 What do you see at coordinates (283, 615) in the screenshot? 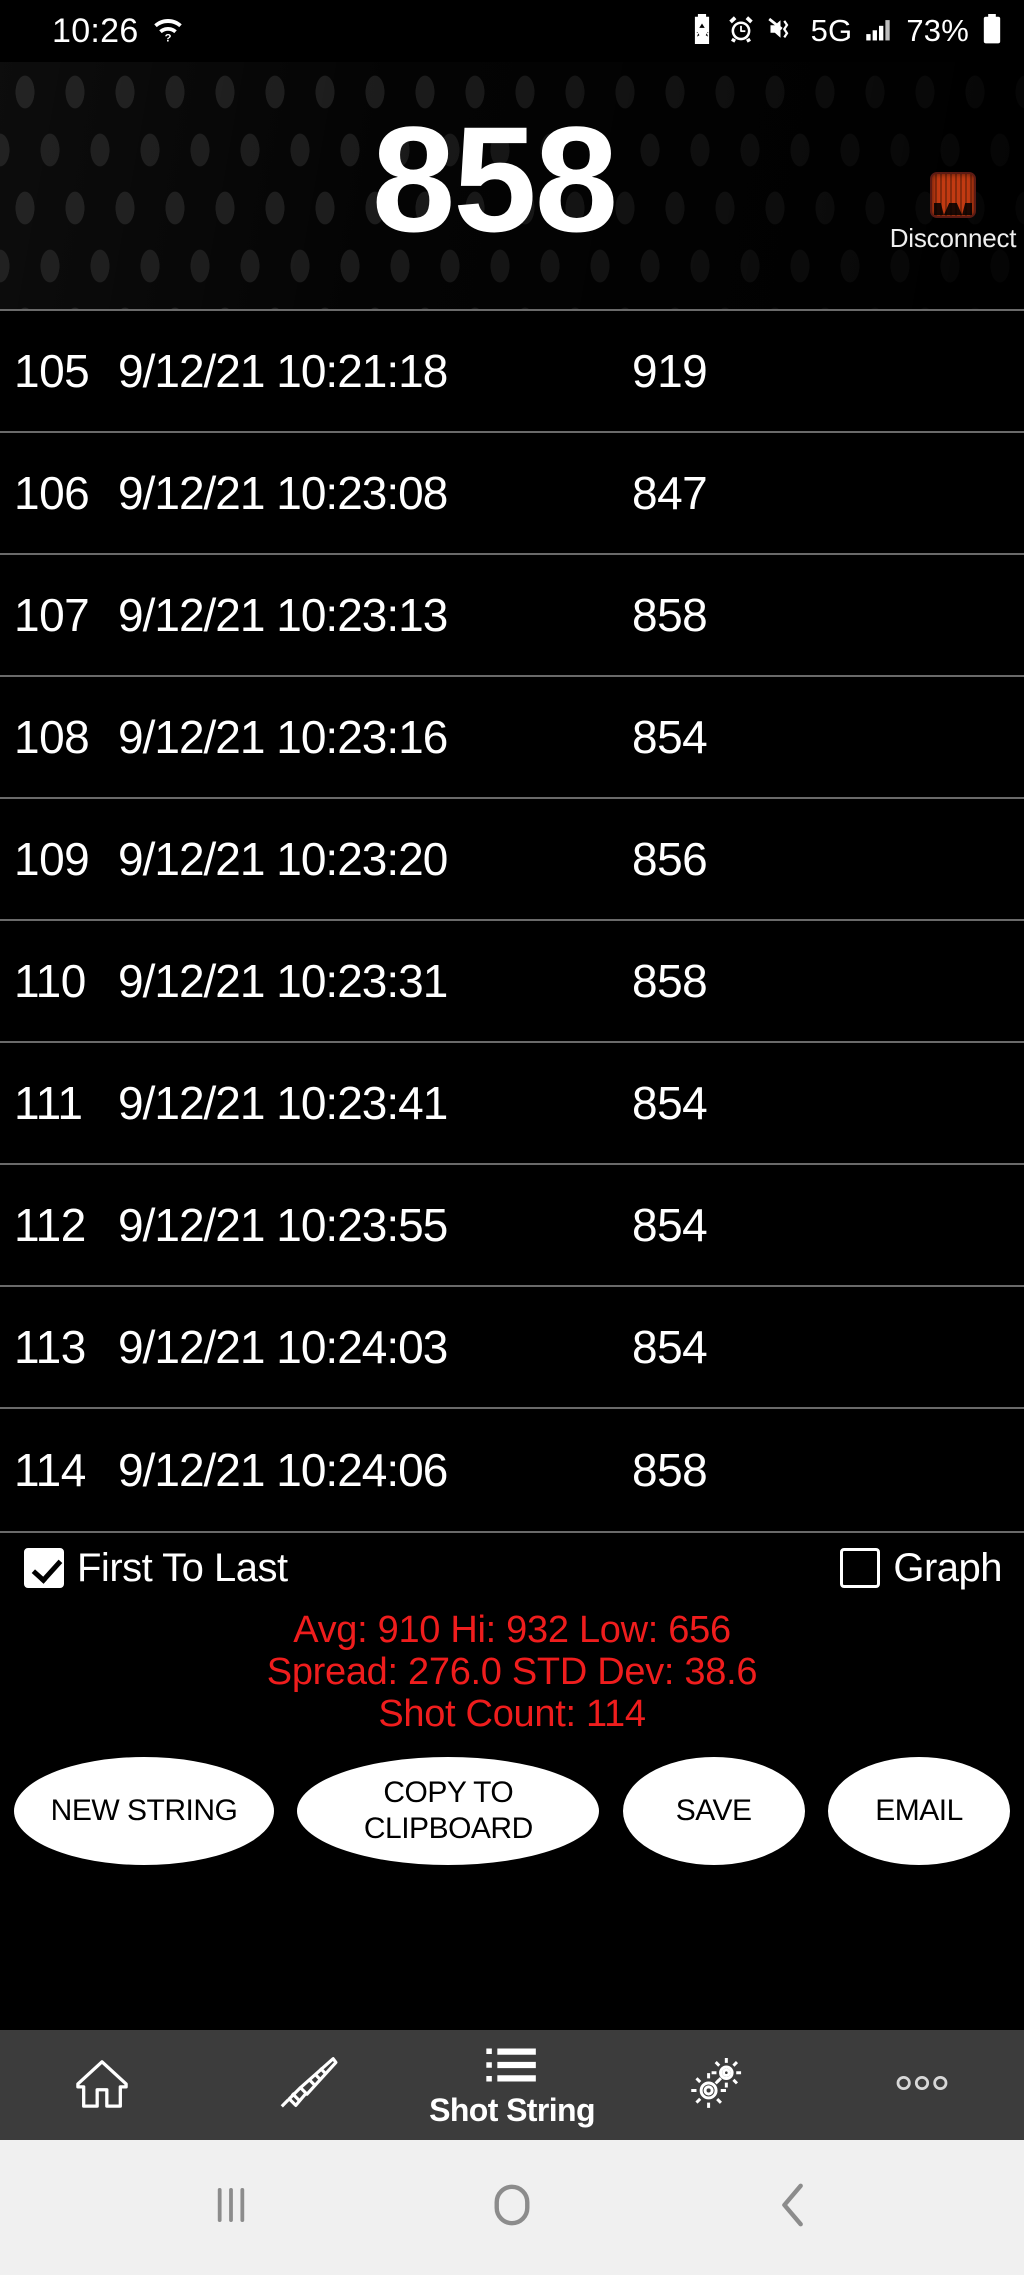
I see `shot-timestamp: 9/12/21 10:23:13` at bounding box center [283, 615].